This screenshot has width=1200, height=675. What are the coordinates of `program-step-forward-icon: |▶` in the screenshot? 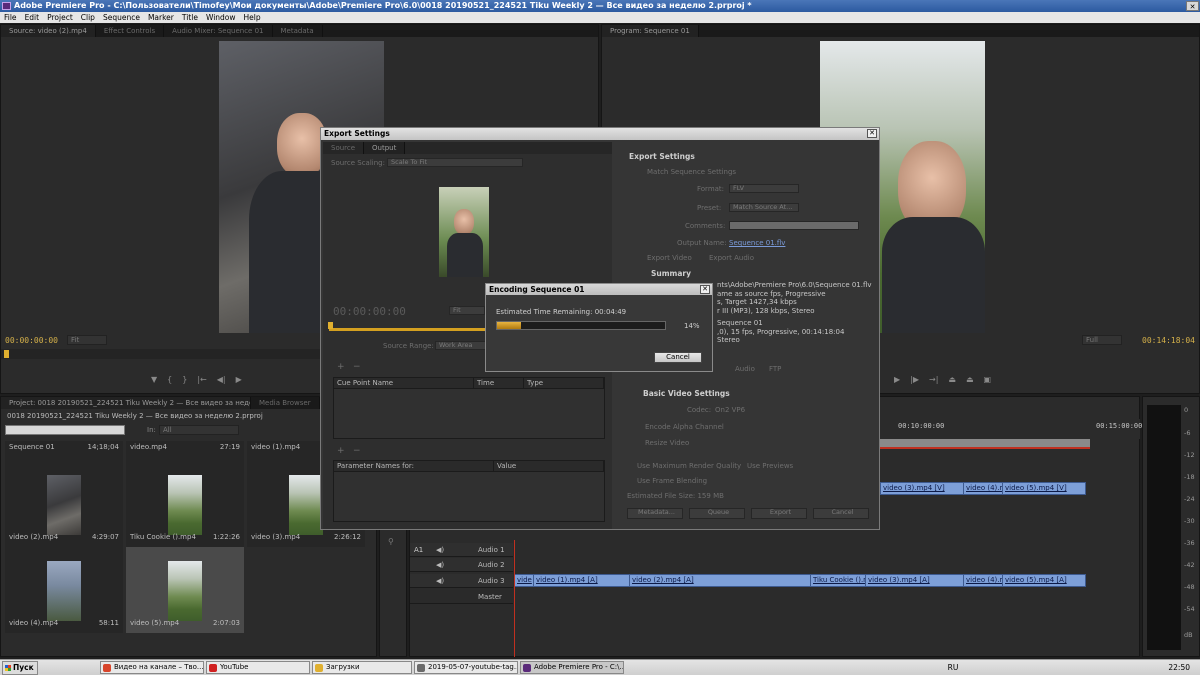 It's located at (914, 379).